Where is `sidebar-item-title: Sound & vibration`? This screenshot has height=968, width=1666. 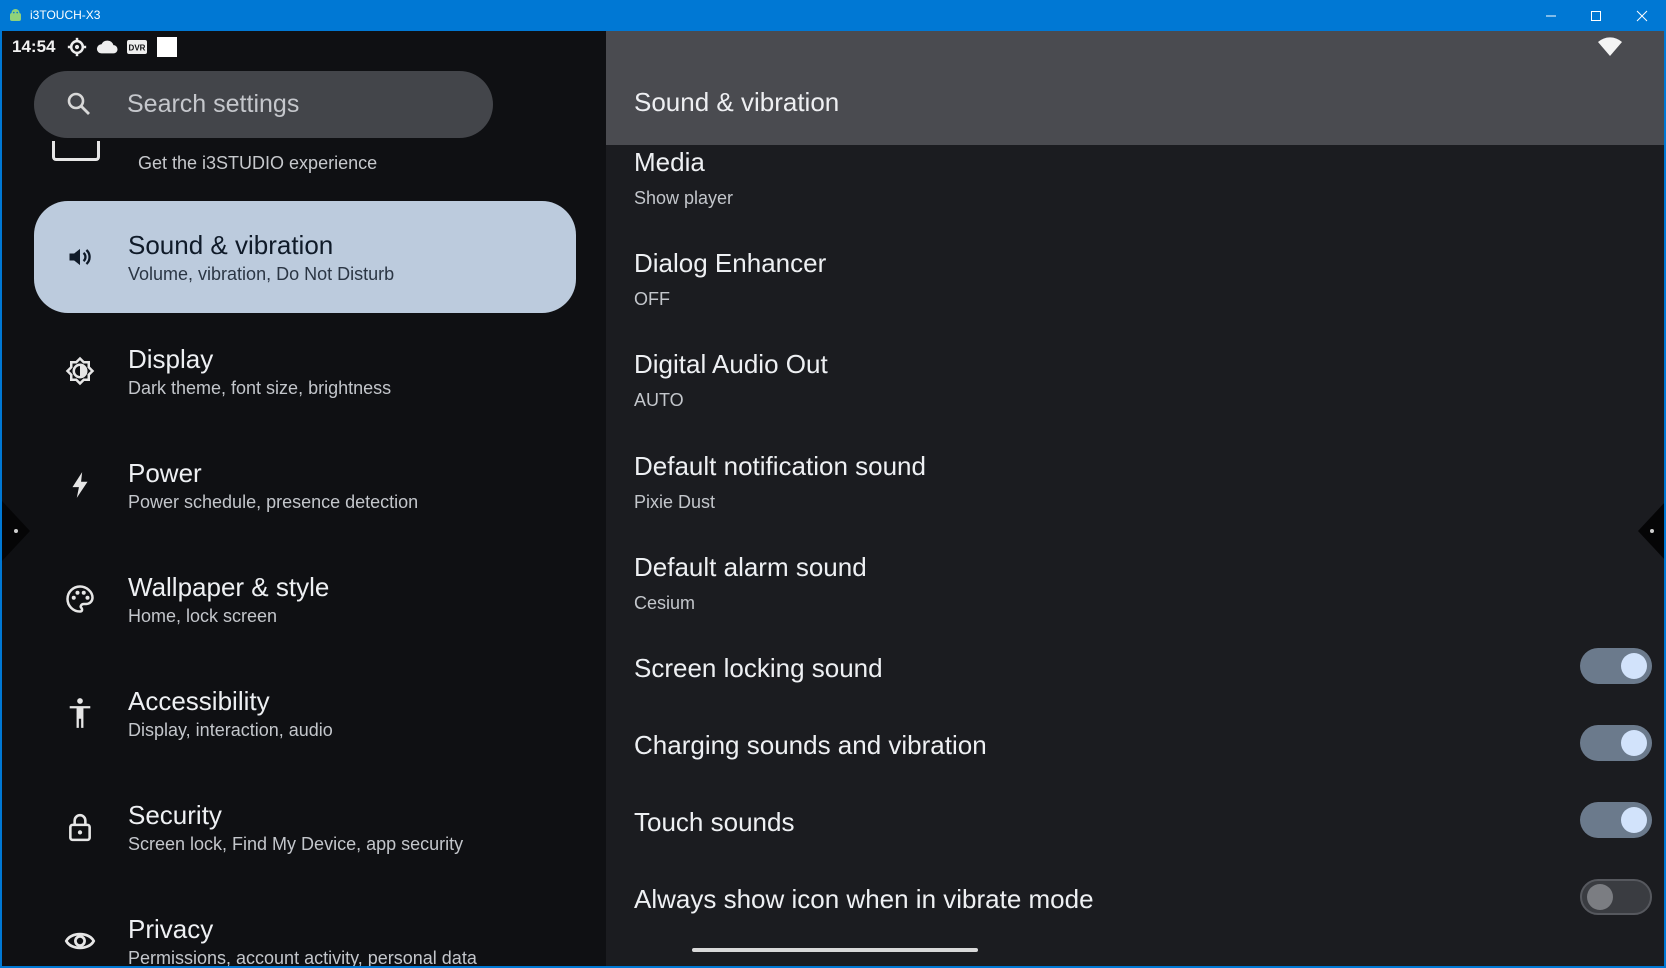
sidebar-item-title: Sound & vibration is located at coordinates (231, 245).